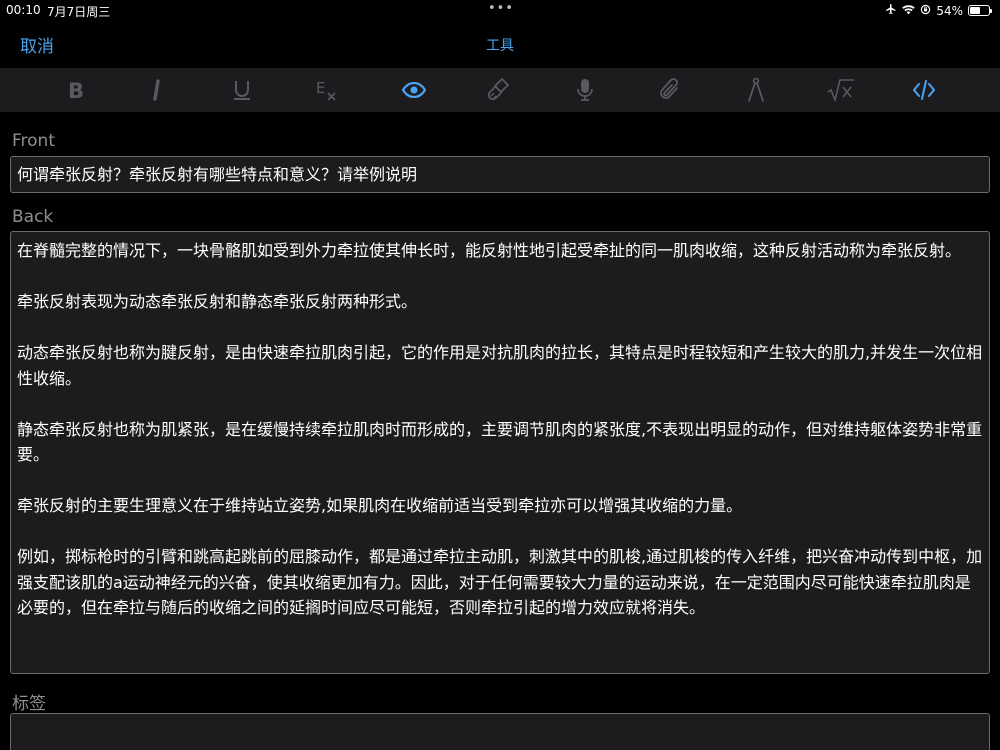 This screenshot has width=1000, height=750. Describe the element at coordinates (320, 88) in the screenshot. I see `svg-text: E` at that location.